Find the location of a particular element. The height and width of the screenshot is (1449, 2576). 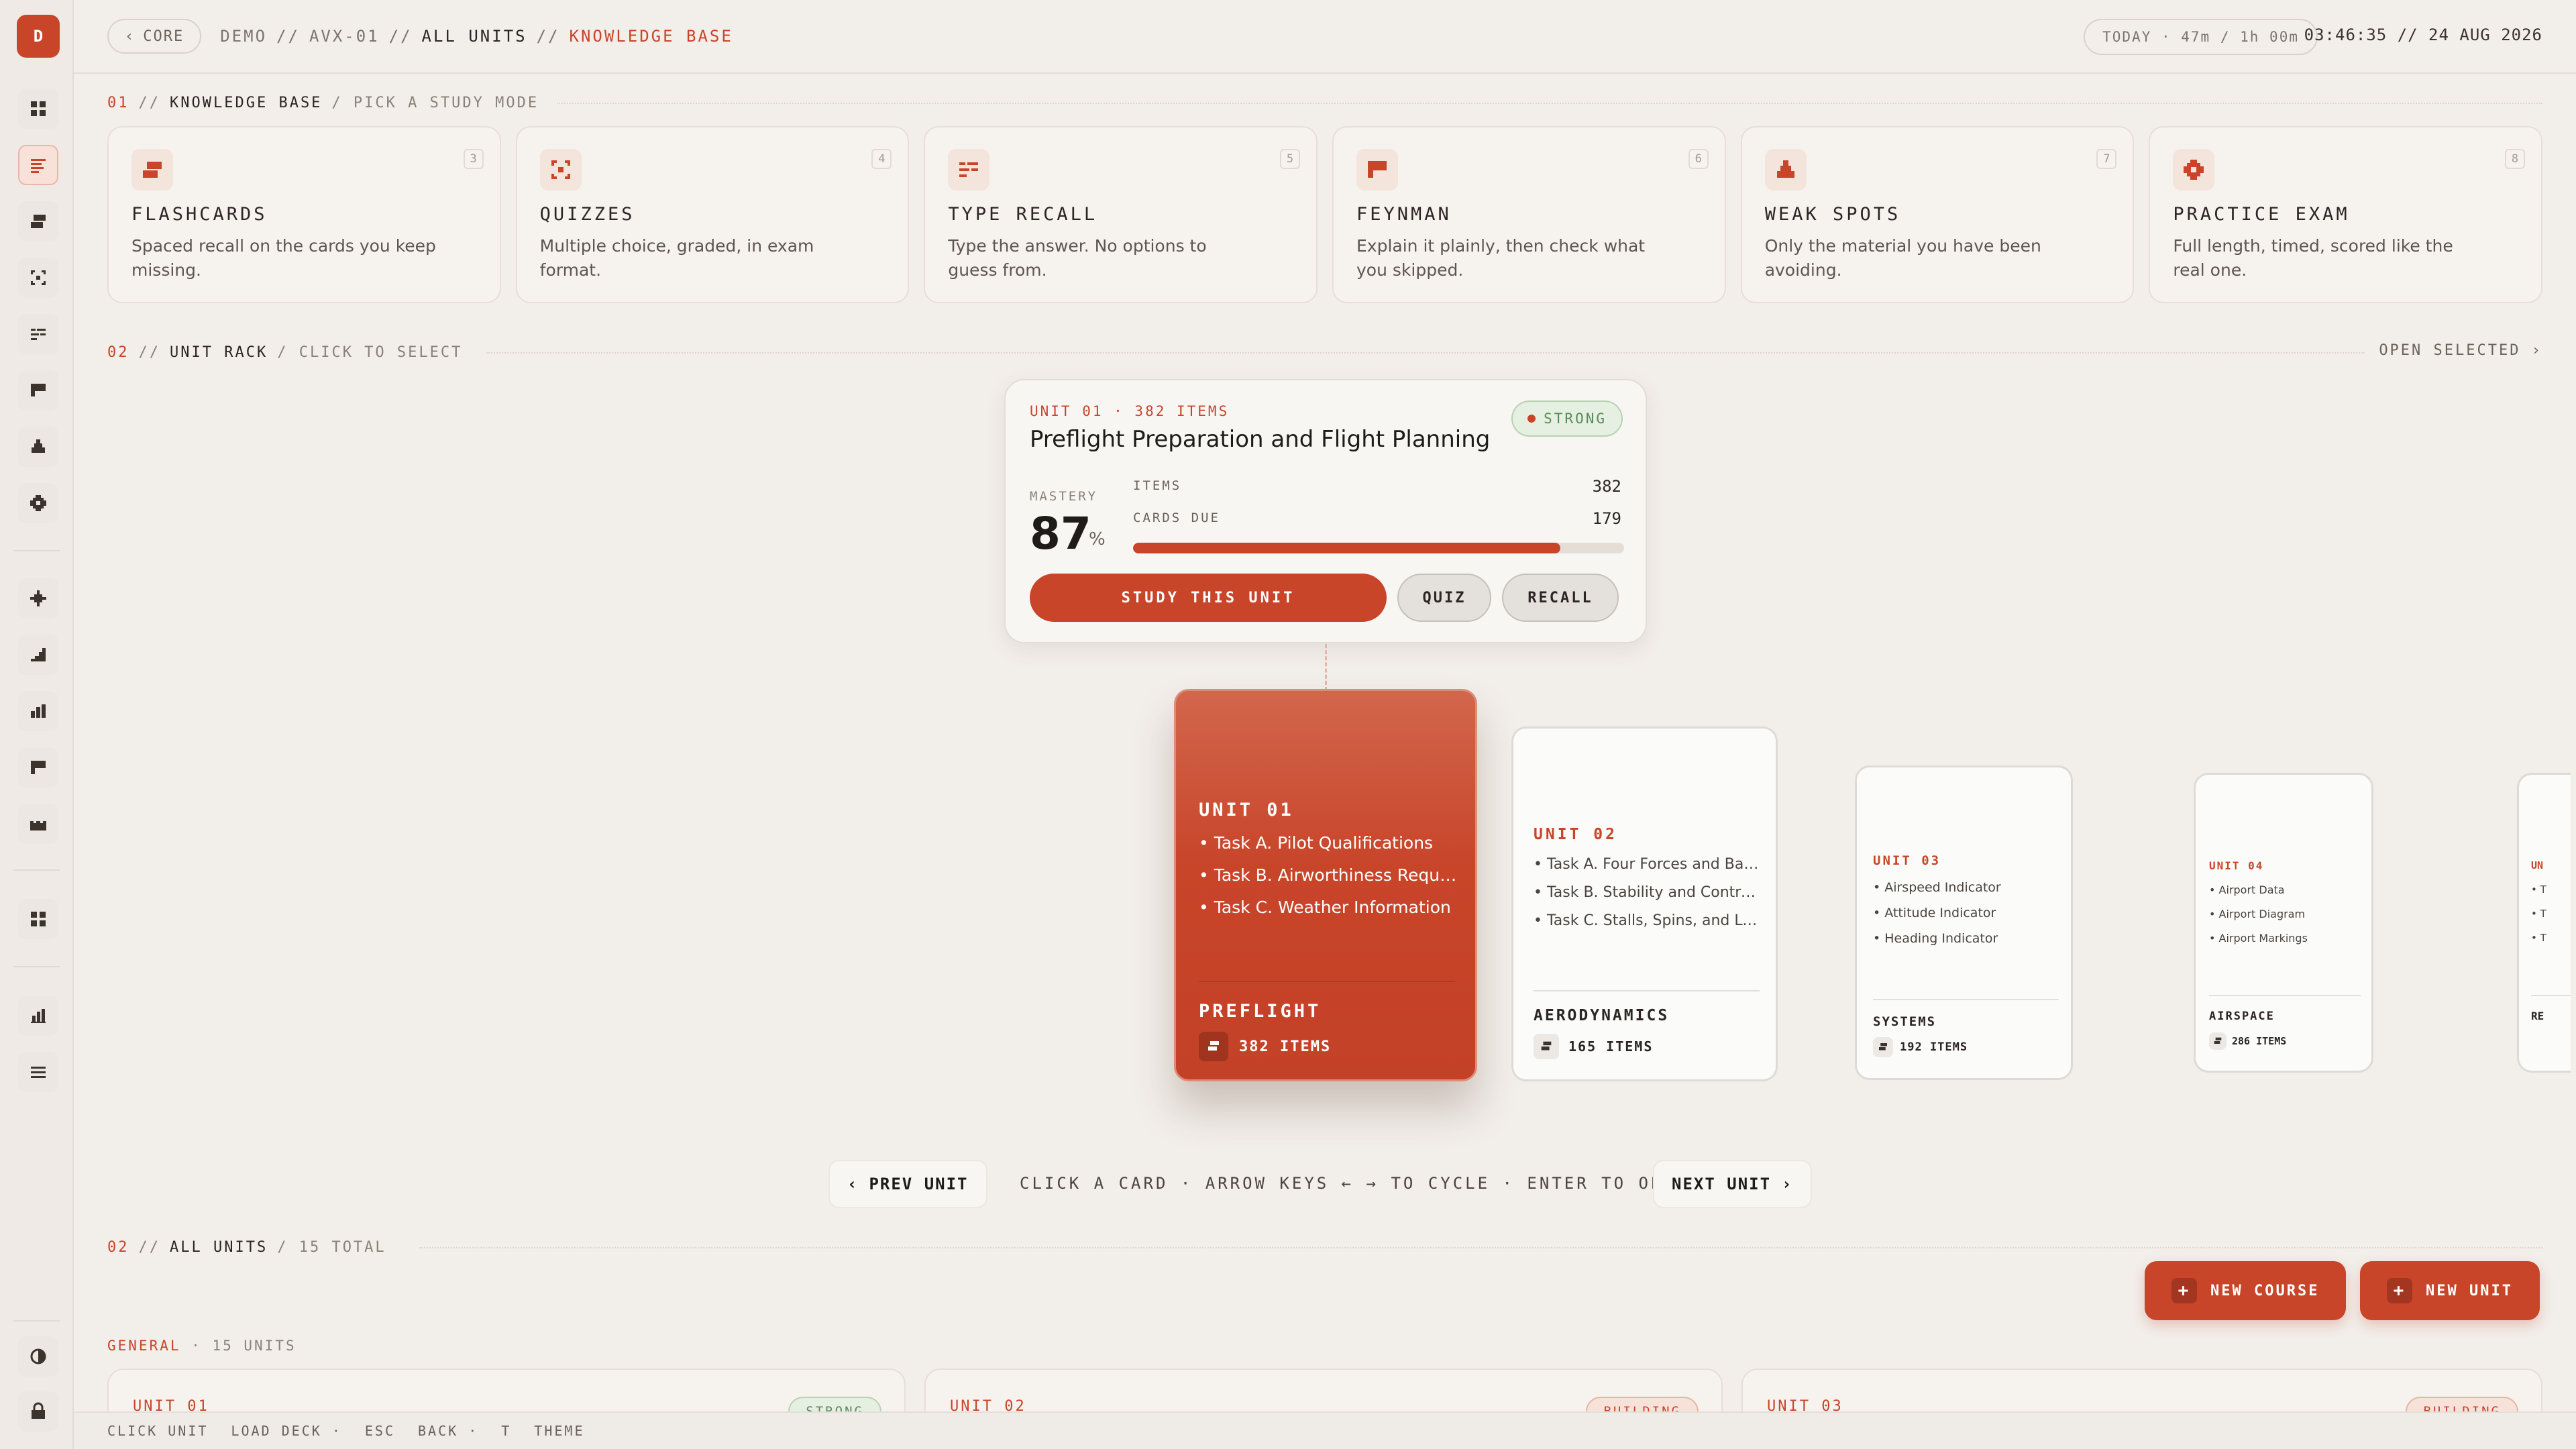

crumb-all-units: ALL UNITS is located at coordinates (474, 36).